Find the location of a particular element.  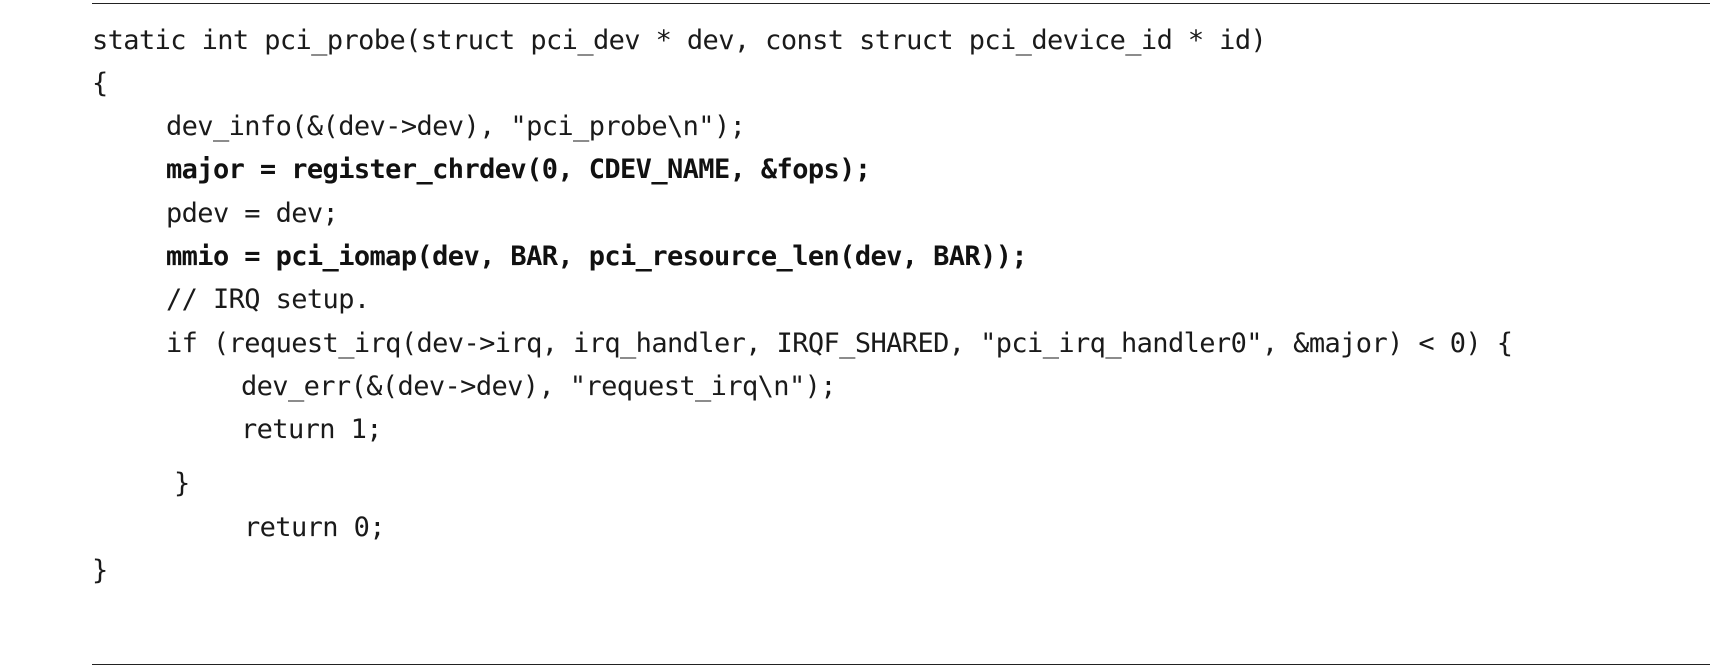

code-line-close-brace: } is located at coordinates (100, 570).